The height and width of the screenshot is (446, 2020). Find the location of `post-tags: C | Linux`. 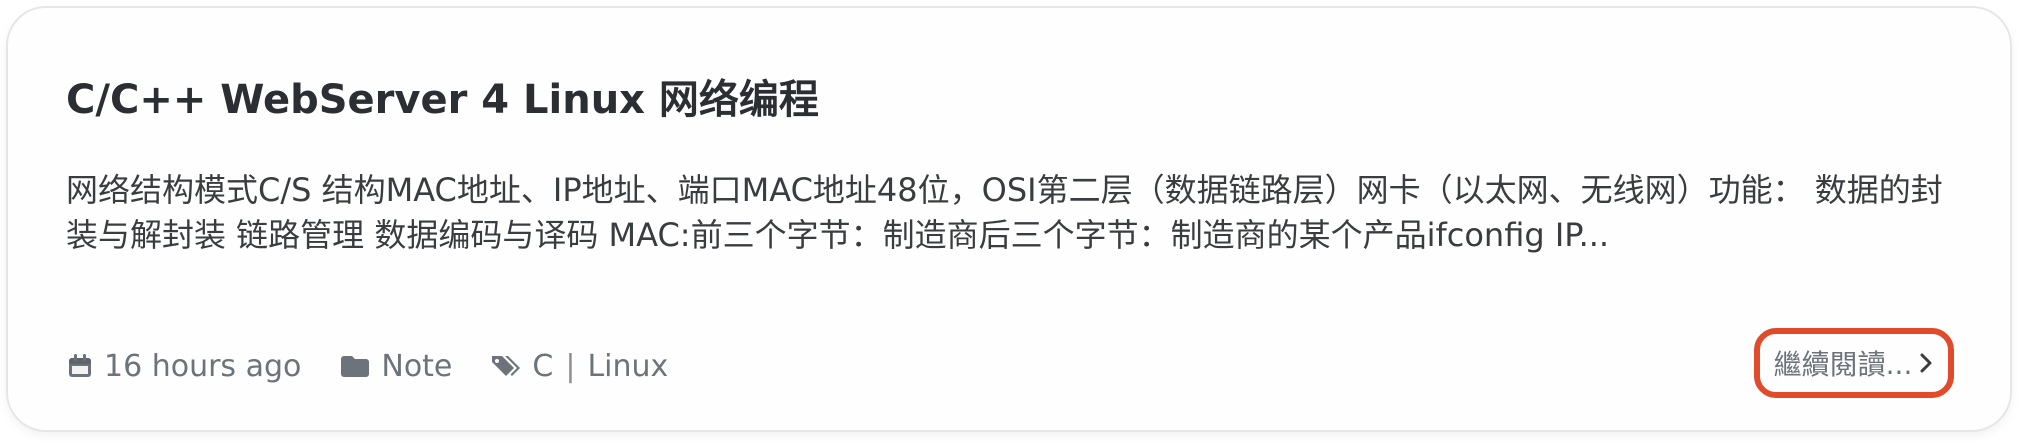

post-tags: C | Linux is located at coordinates (579, 366).